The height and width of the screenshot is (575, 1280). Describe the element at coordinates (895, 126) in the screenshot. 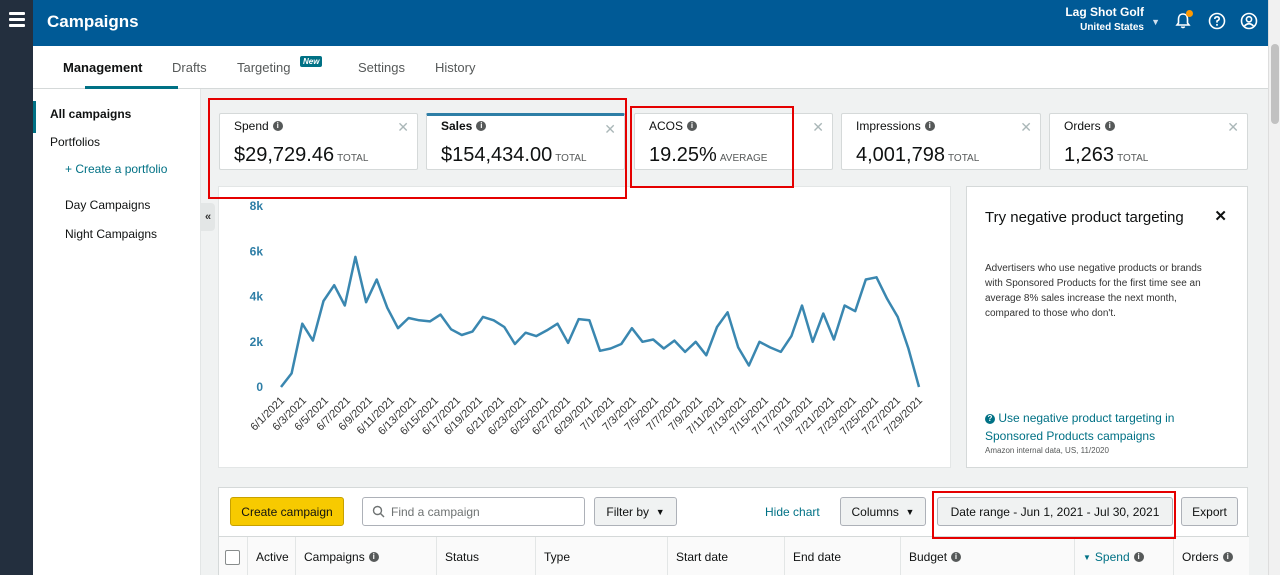

I see `metric-label: Impressions i` at that location.